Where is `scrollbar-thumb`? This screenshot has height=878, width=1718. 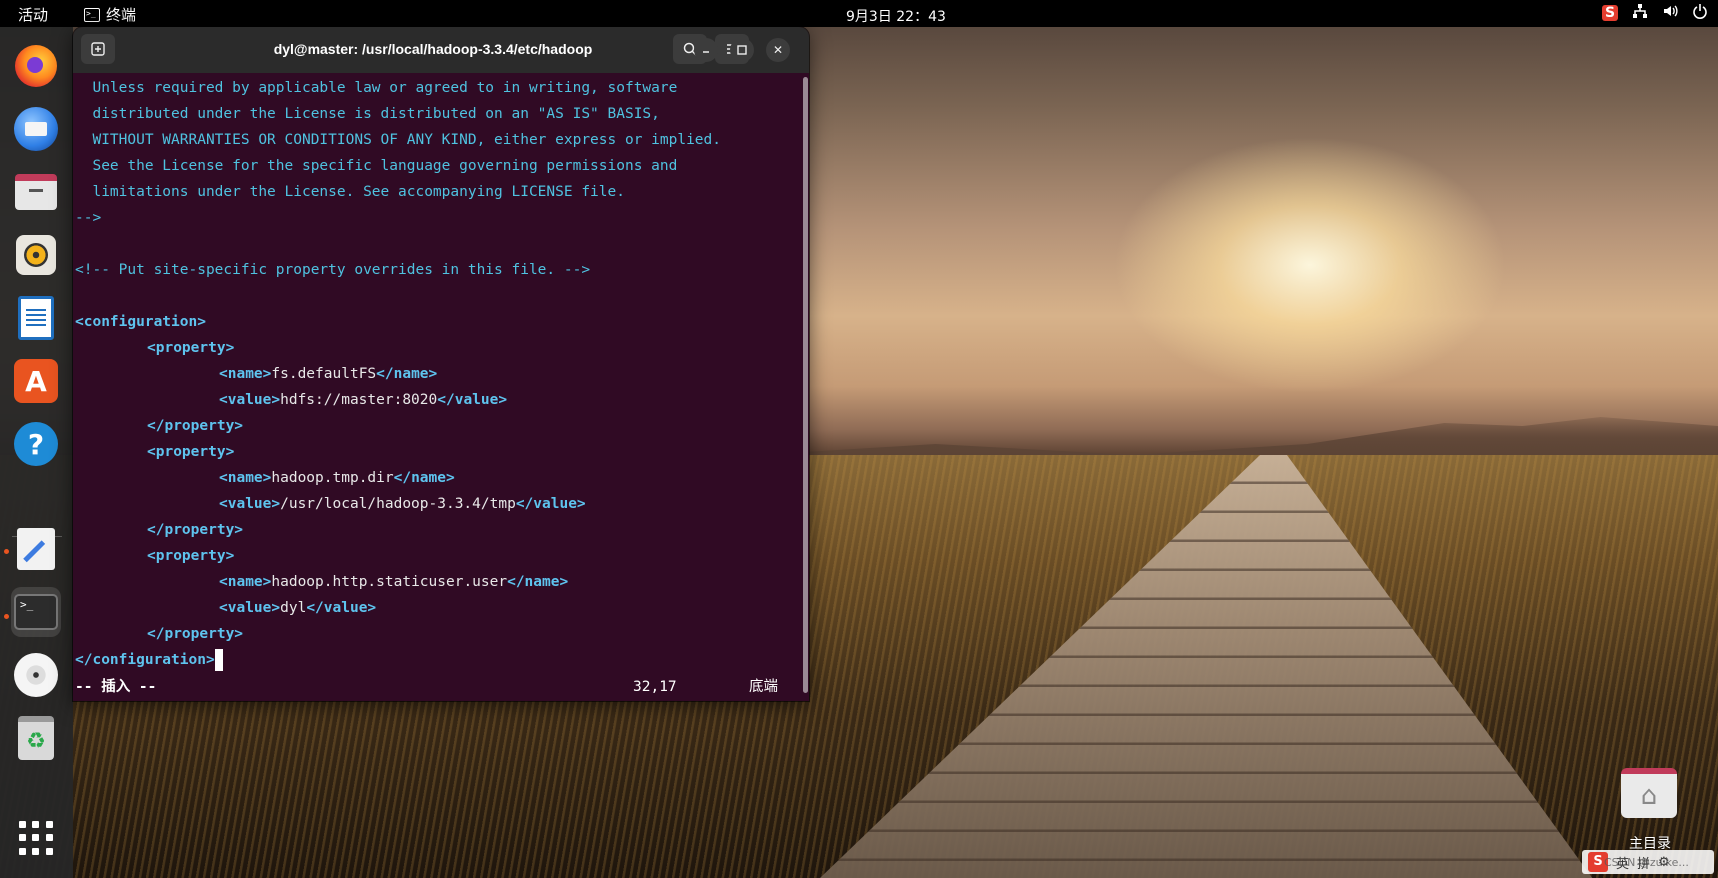
scrollbar-thumb is located at coordinates (805, 385).